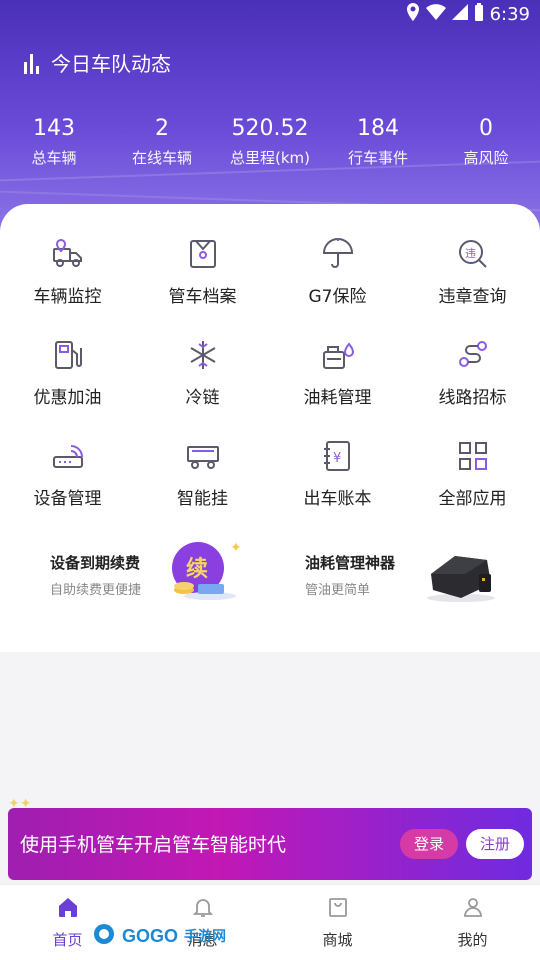 Image resolution: width=540 pixels, height=960 pixels. What do you see at coordinates (337, 499) in the screenshot?
I see `app-label: 出车账本` at bounding box center [337, 499].